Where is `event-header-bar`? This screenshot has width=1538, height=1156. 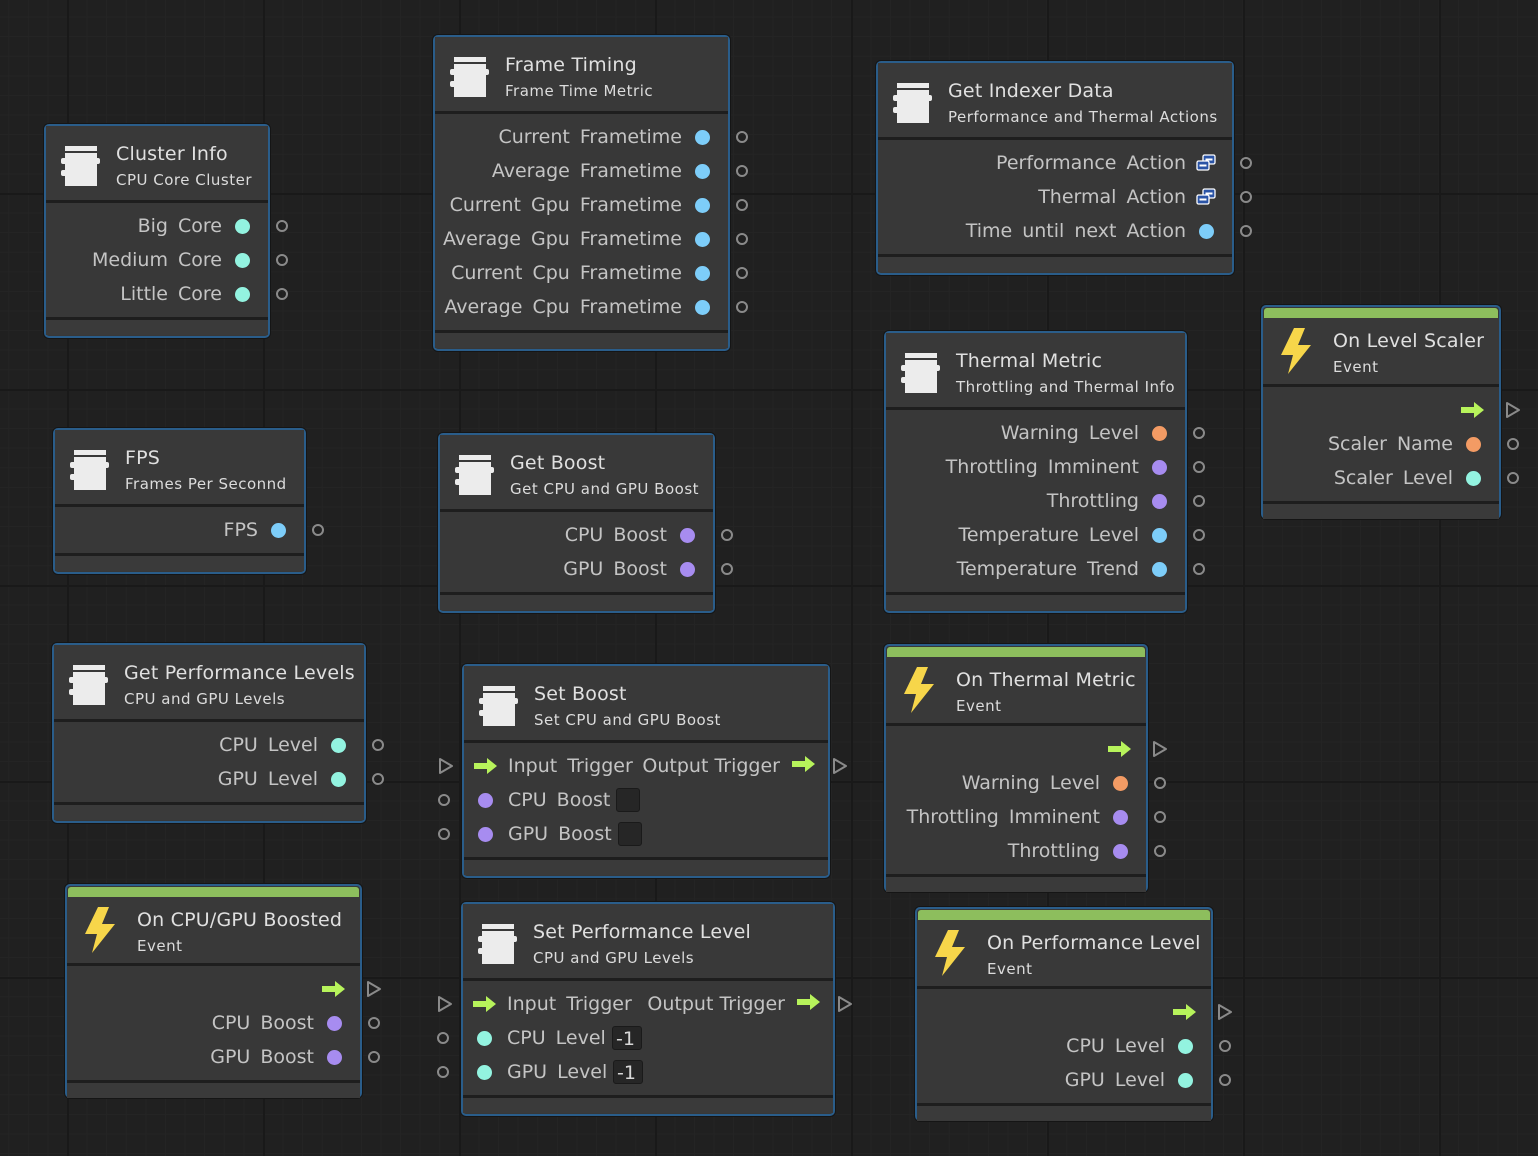 event-header-bar is located at coordinates (1016, 652).